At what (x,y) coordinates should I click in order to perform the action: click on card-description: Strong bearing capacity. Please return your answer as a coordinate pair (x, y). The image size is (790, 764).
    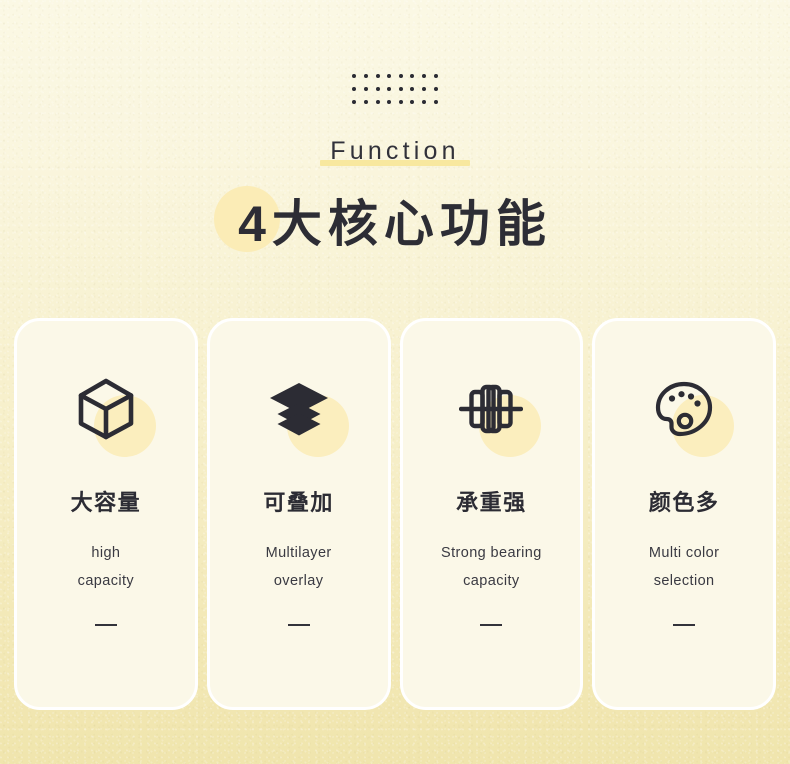
    Looking at the image, I should click on (491, 567).